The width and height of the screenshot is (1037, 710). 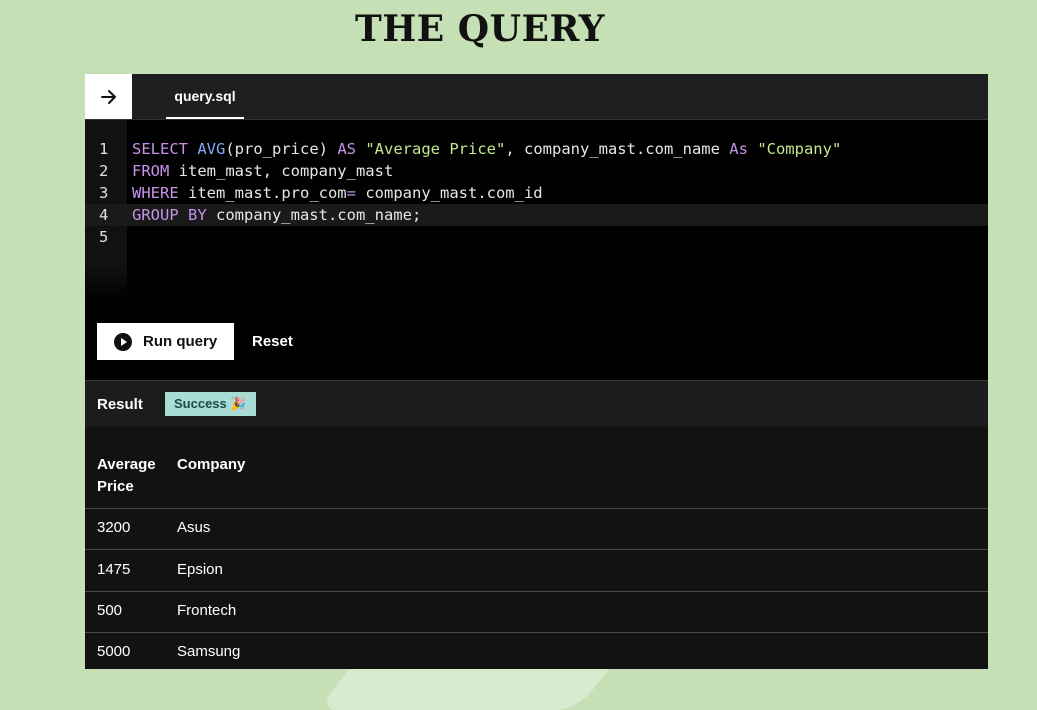 What do you see at coordinates (277, 215) in the screenshot?
I see `code-text: GROUP BY company_mast.com_name;` at bounding box center [277, 215].